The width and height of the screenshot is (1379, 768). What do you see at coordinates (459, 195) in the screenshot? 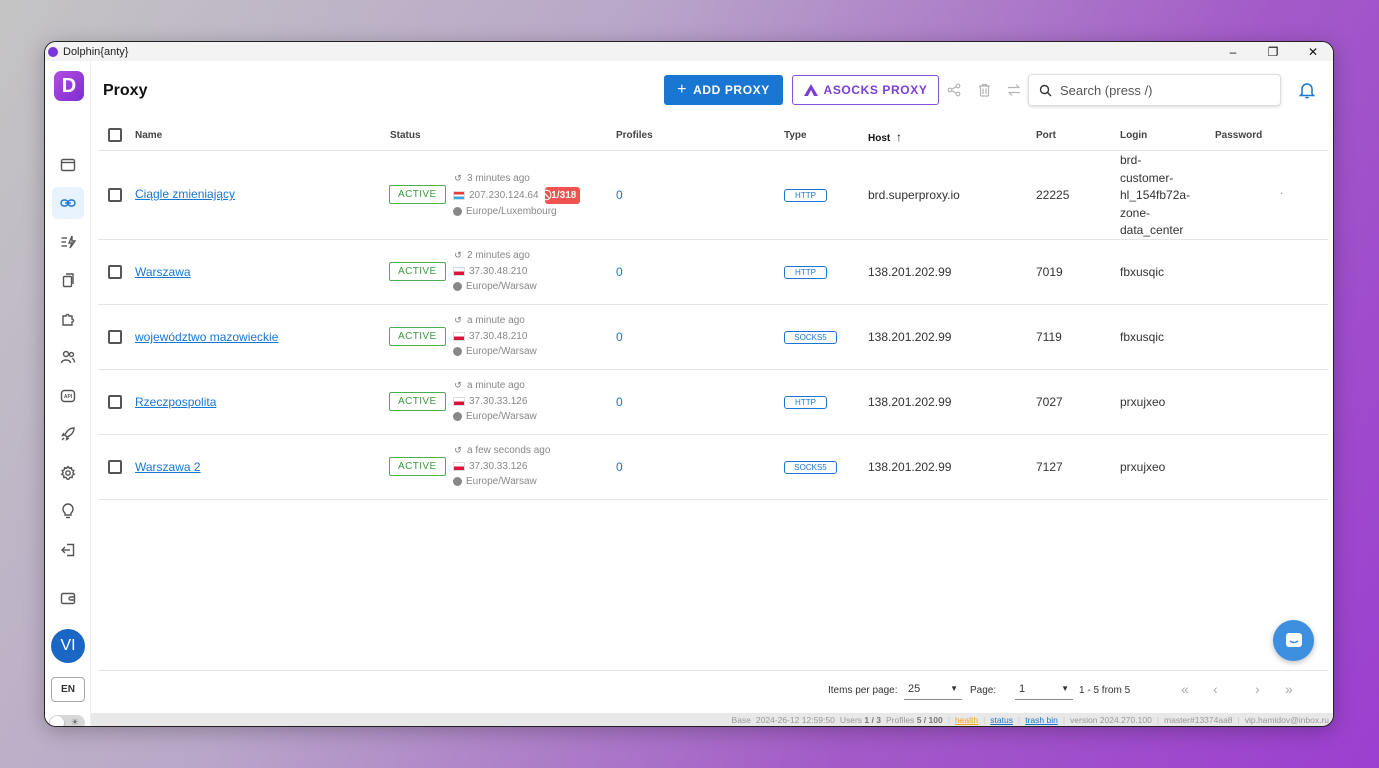
I see `flag-luxembourg-icon` at bounding box center [459, 195].